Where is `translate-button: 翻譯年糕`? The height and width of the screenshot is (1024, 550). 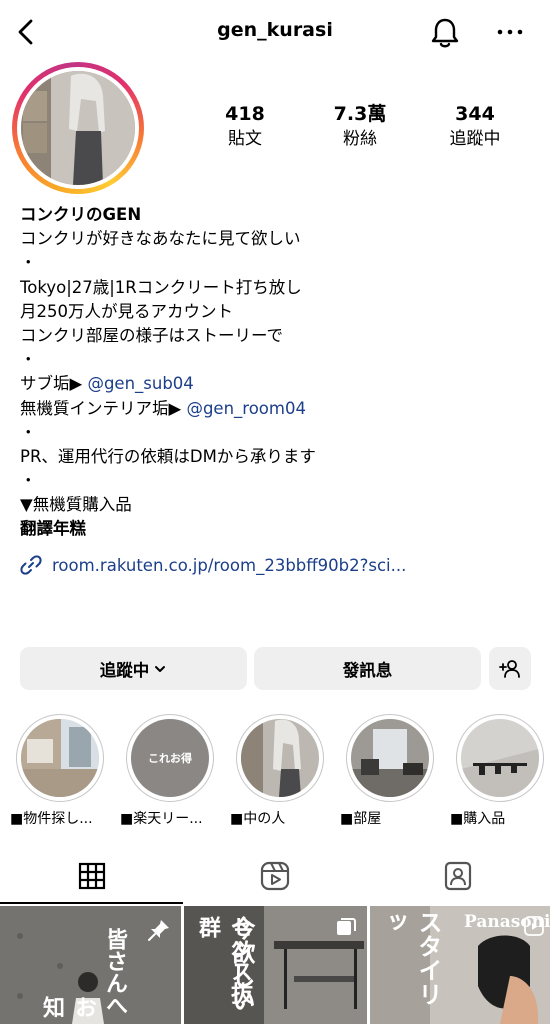 translate-button: 翻譯年糕 is located at coordinates (275, 529).